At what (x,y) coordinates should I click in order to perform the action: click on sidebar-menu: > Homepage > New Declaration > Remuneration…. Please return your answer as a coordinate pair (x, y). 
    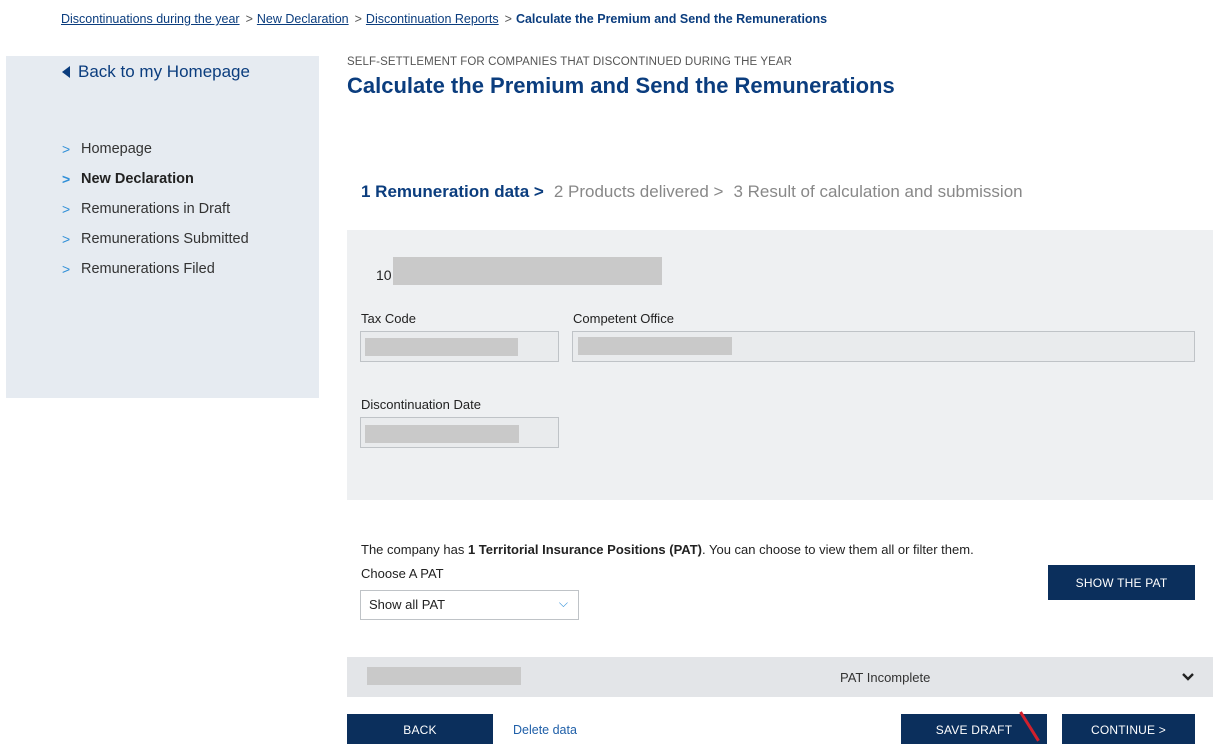
    Looking at the image, I should click on (155, 209).